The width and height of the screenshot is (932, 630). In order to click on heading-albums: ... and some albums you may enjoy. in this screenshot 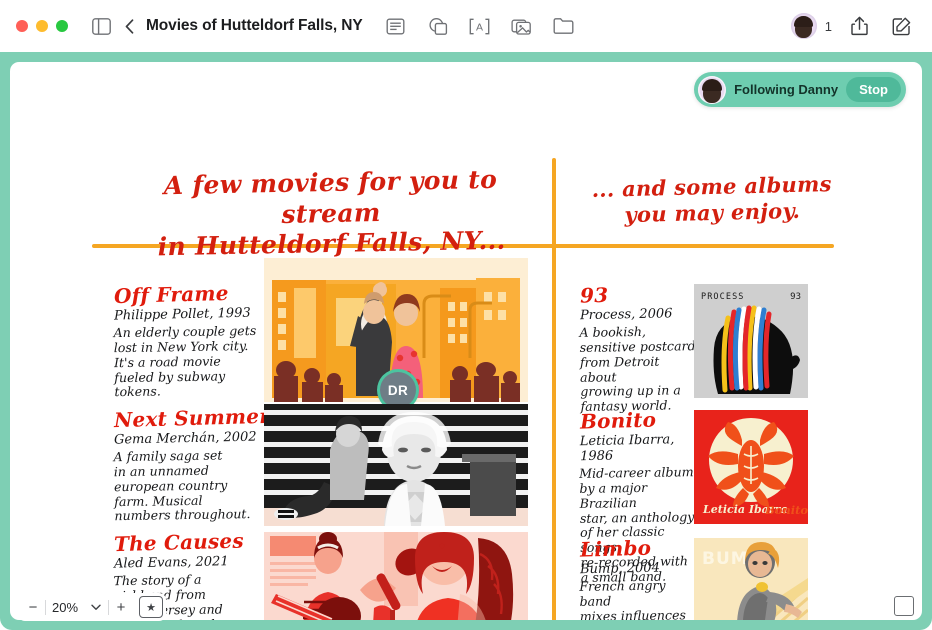, I will do `click(711, 200)`.